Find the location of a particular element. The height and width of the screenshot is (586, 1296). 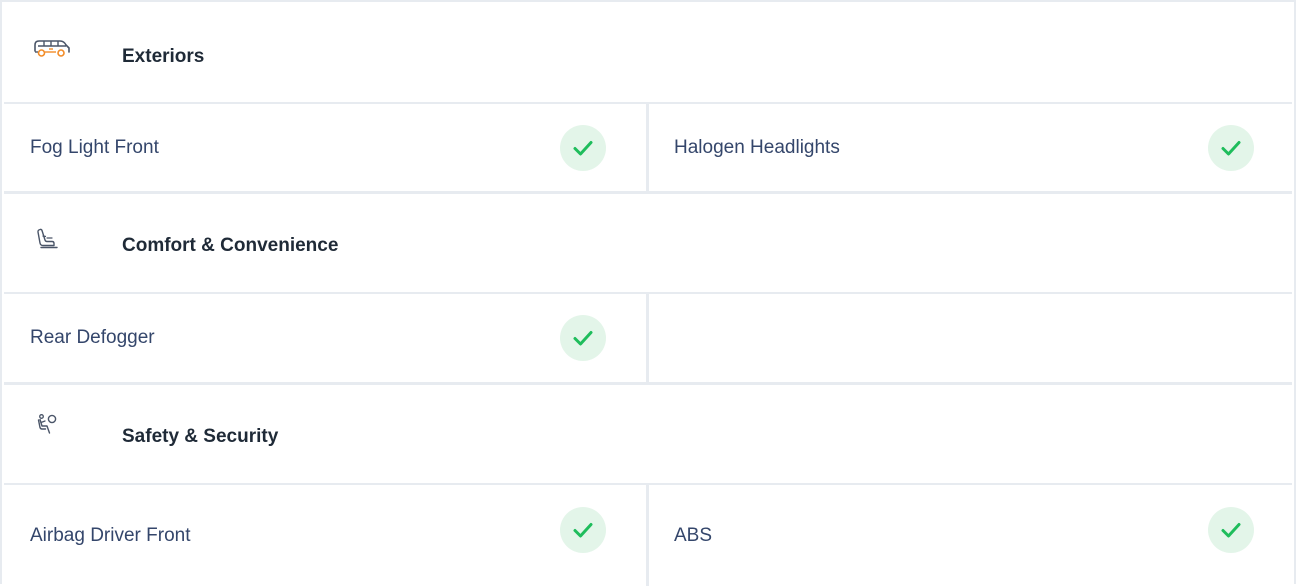

feature-cell-empty is located at coordinates (972, 338).